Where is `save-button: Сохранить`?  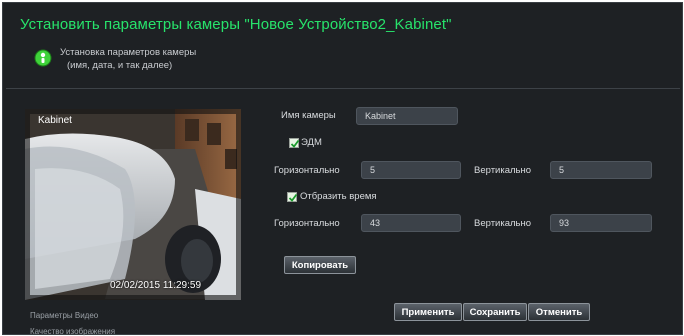
save-button: Сохранить is located at coordinates (495, 312).